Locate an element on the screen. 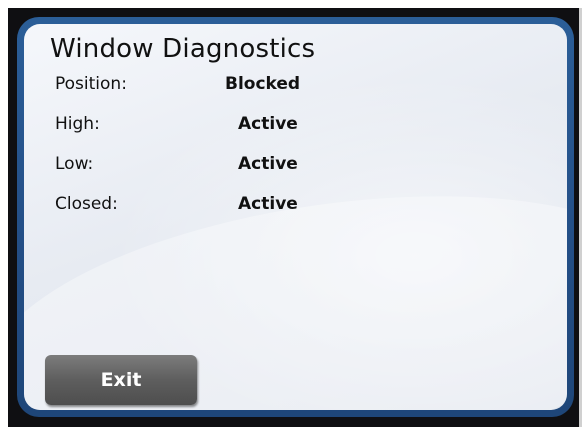  diagnostic-row-low: Low: Active is located at coordinates (215, 166).